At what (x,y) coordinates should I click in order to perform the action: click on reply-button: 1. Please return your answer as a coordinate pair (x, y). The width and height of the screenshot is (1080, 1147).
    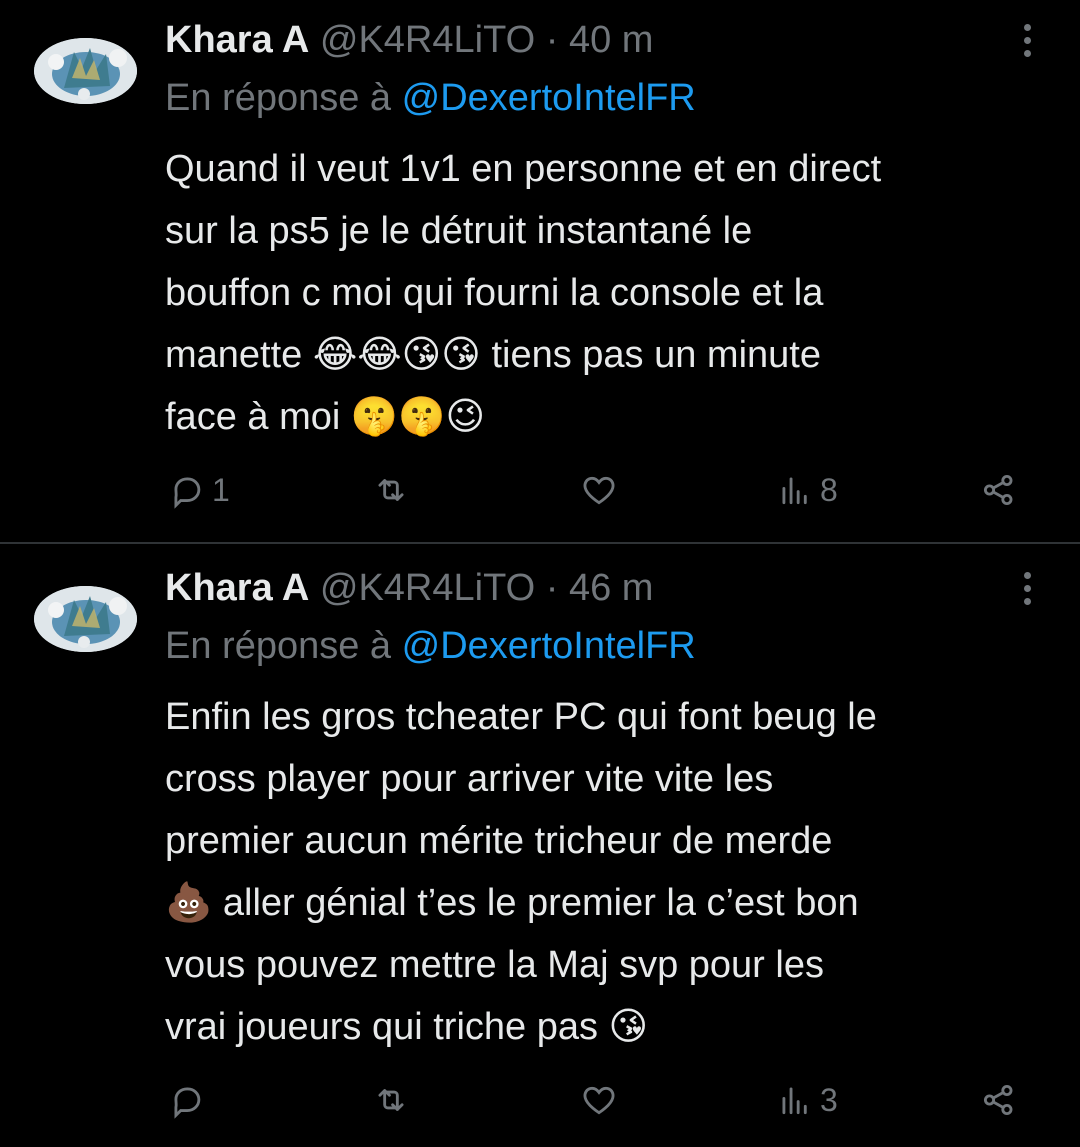
    Looking at the image, I should click on (199, 490).